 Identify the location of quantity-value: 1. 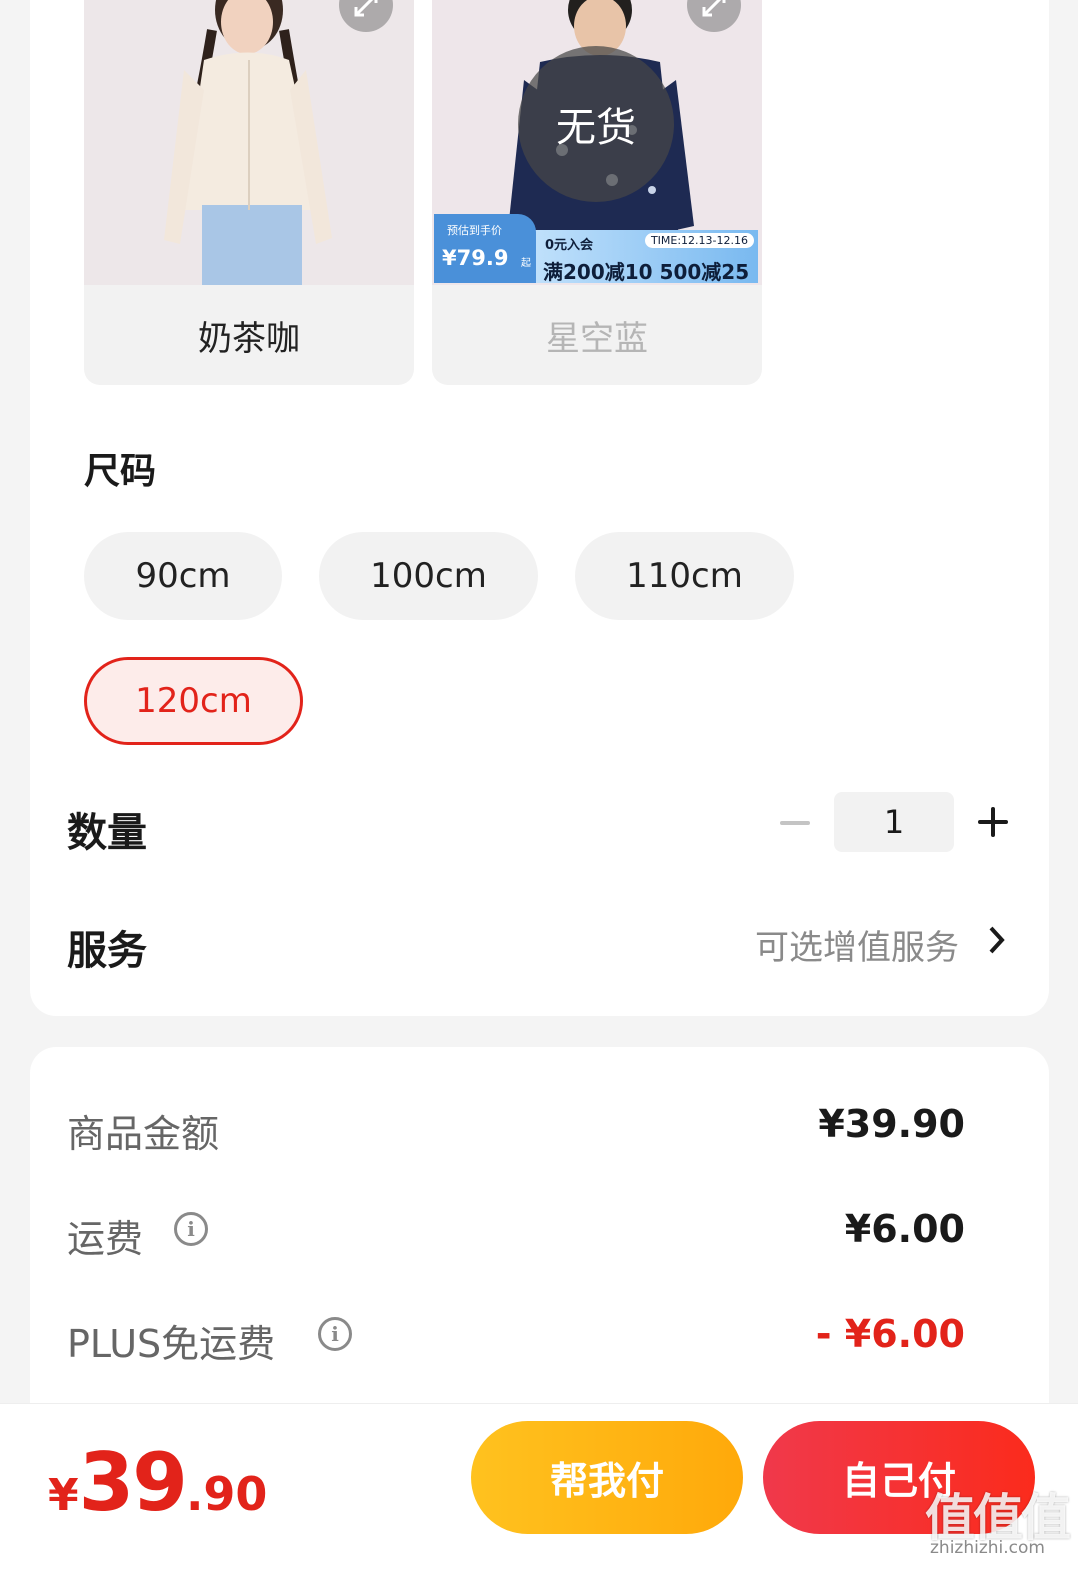
(894, 822).